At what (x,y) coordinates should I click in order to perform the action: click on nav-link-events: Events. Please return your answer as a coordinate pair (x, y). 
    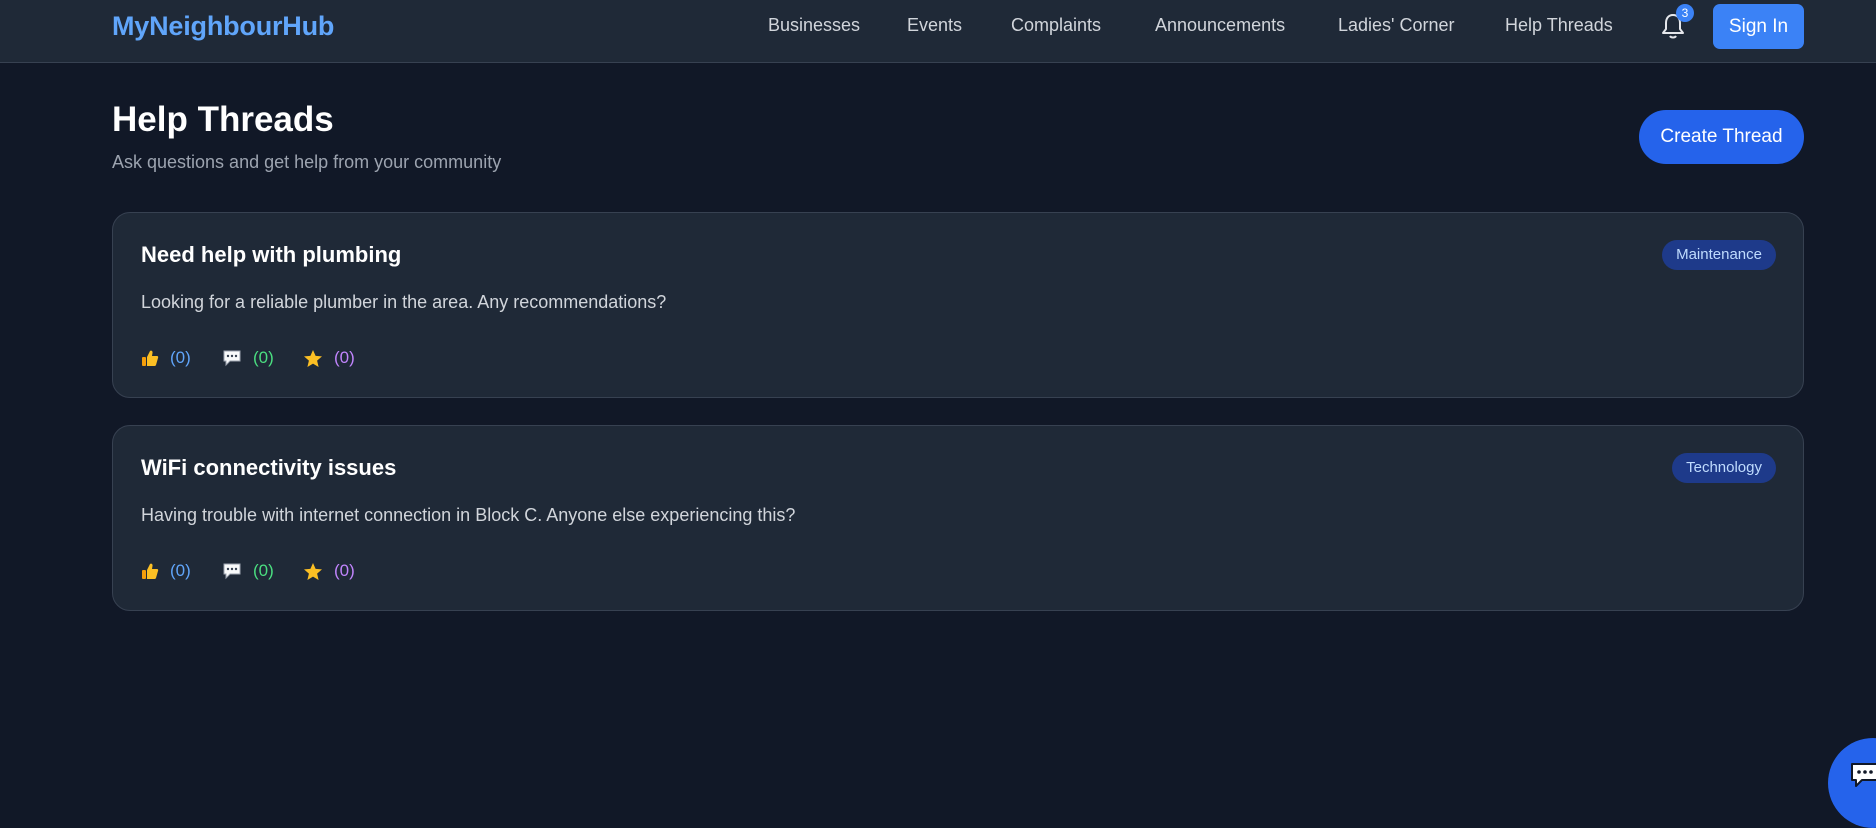
    Looking at the image, I should click on (934, 25).